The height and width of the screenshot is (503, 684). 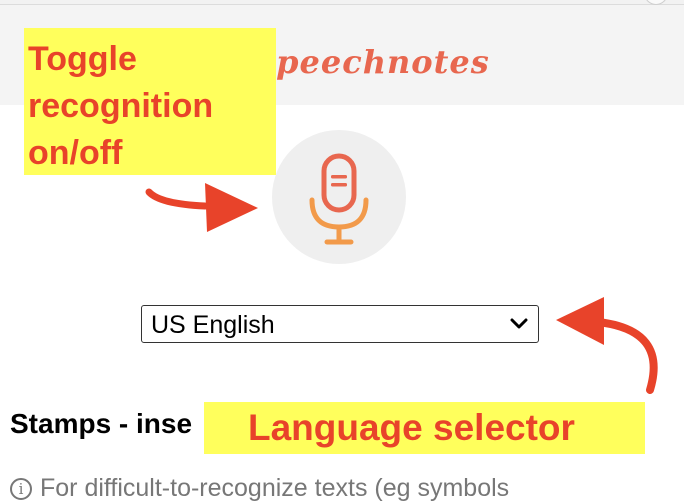 I want to click on arrow-to-mic-head, so click(x=231, y=207).